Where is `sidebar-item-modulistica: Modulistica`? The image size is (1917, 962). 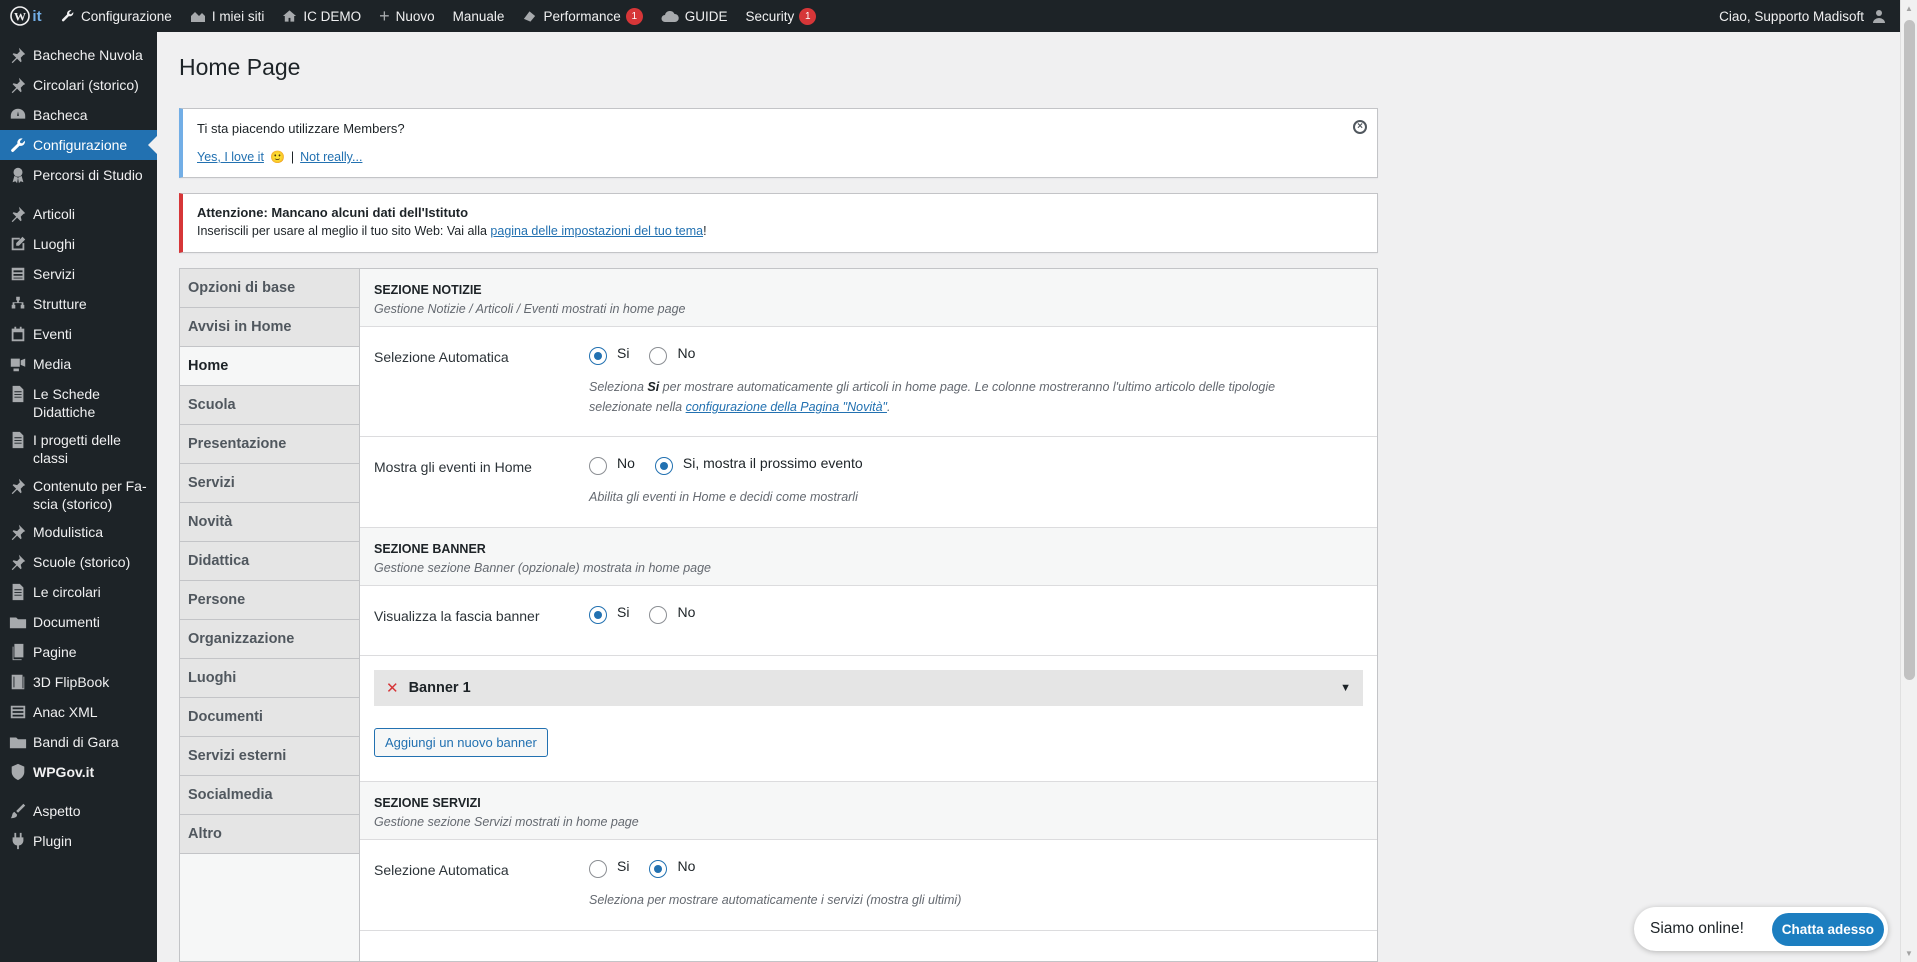
sidebar-item-modulistica: Modulistica is located at coordinates (78, 532).